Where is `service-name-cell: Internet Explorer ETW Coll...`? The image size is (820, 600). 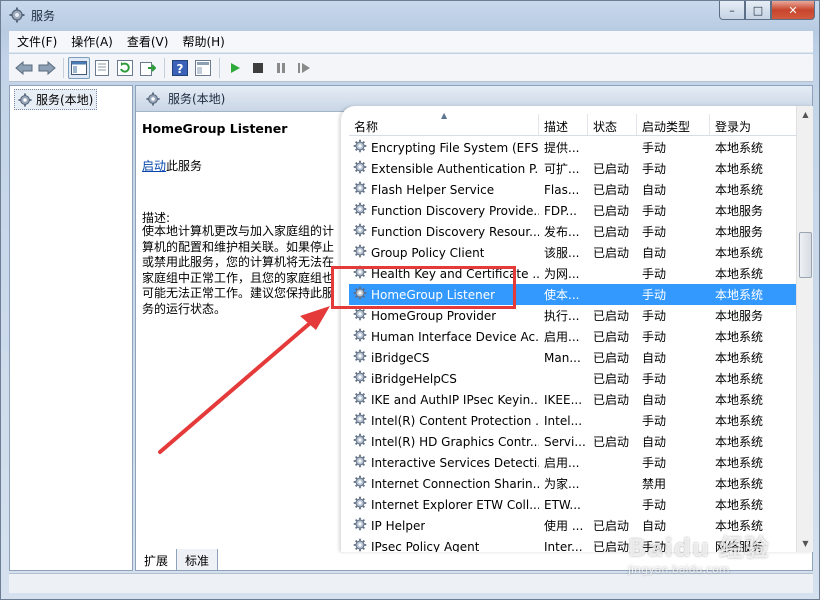
service-name-cell: Internet Explorer ETW Coll... is located at coordinates (444, 504).